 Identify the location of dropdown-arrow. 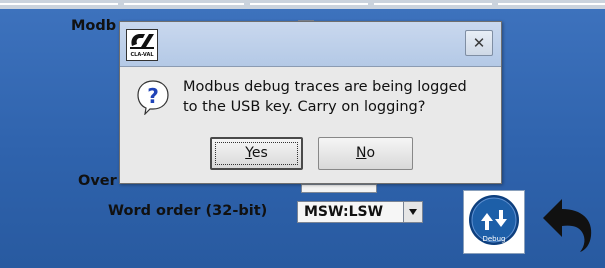
(412, 212).